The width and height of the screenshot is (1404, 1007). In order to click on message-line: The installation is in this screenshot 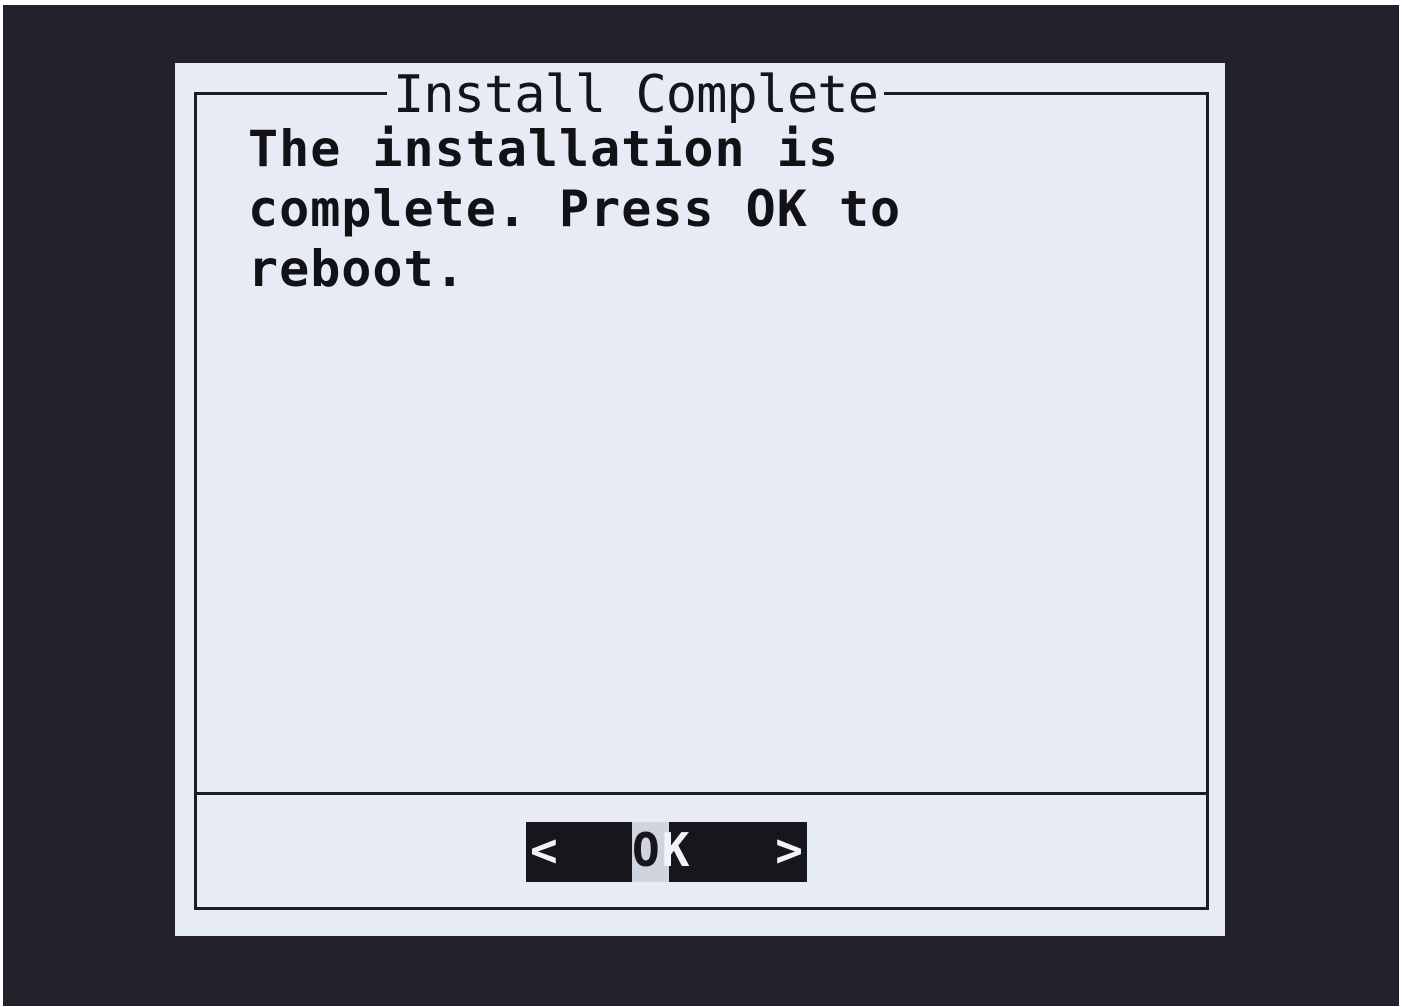, I will do `click(543, 149)`.